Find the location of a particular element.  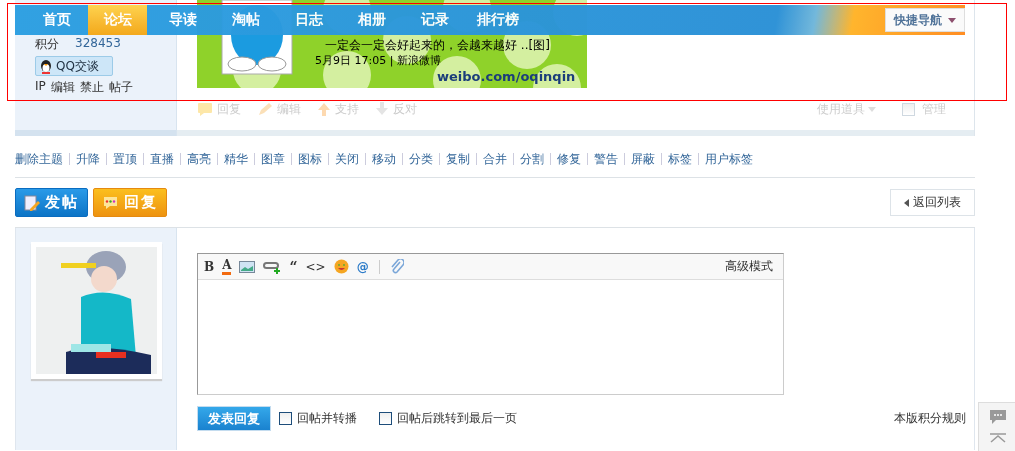

advanced-mode-link: 高级模式 is located at coordinates (749, 266).